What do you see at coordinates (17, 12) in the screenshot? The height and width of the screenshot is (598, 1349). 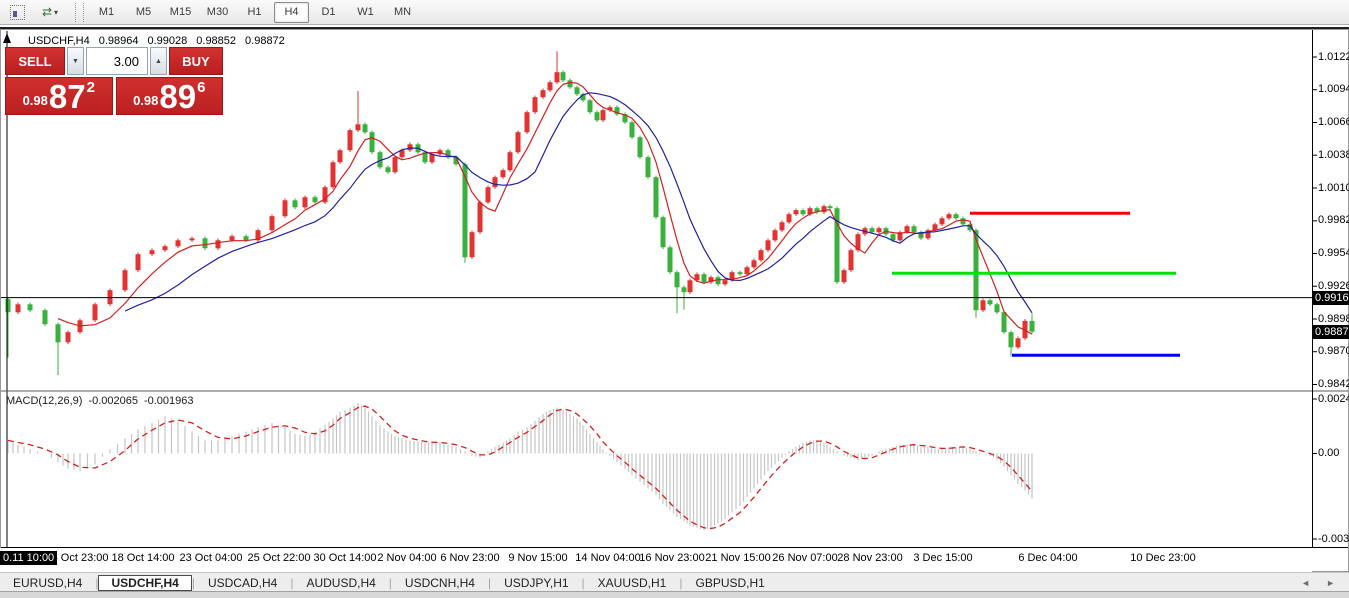 I see `chart-template-icon` at bounding box center [17, 12].